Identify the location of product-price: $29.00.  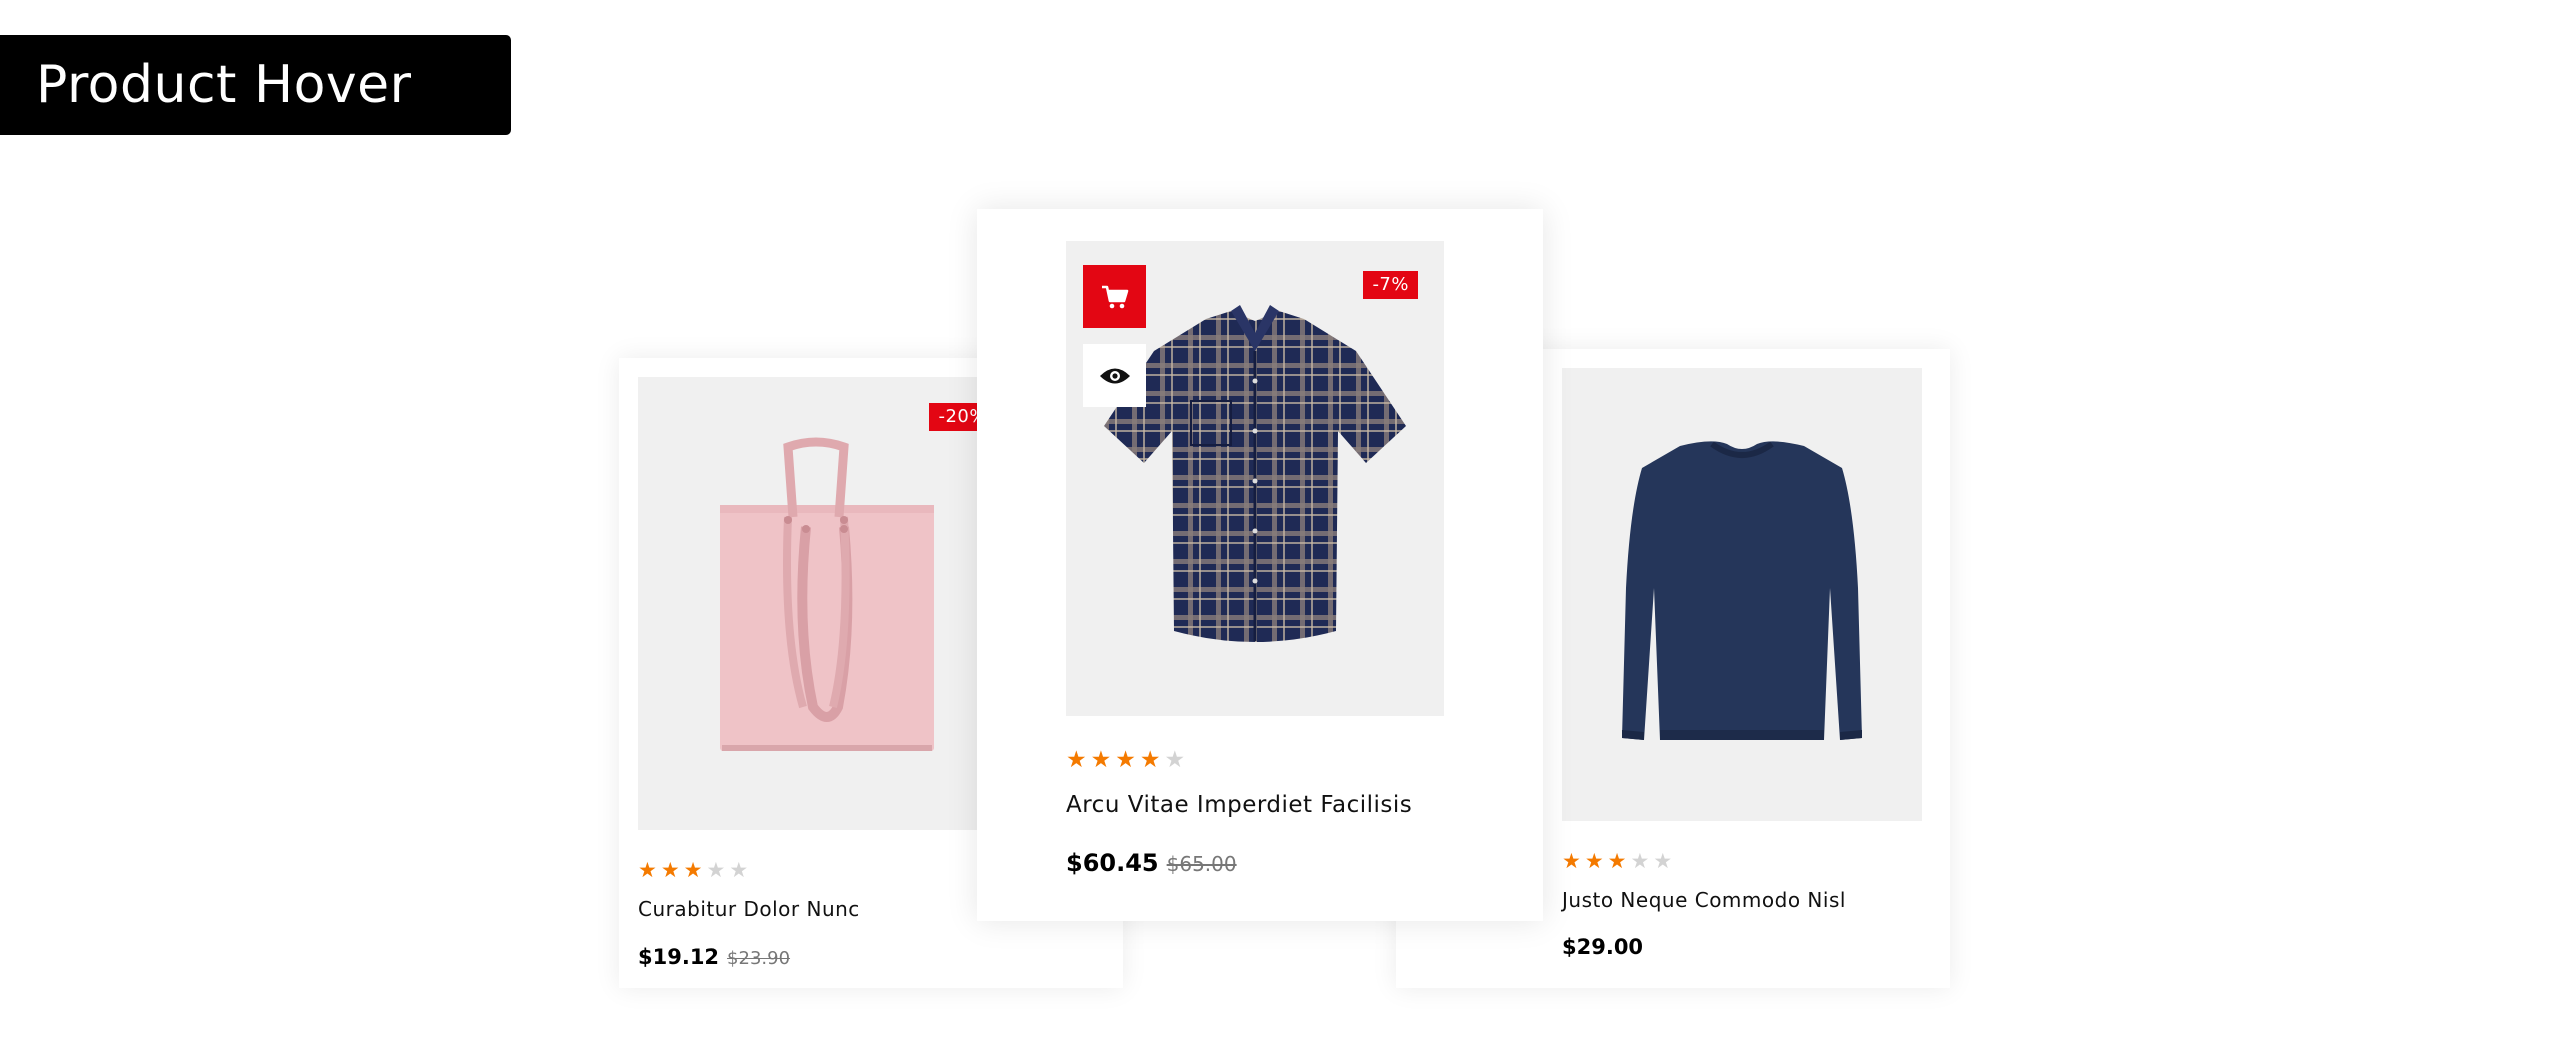
(1602, 947).